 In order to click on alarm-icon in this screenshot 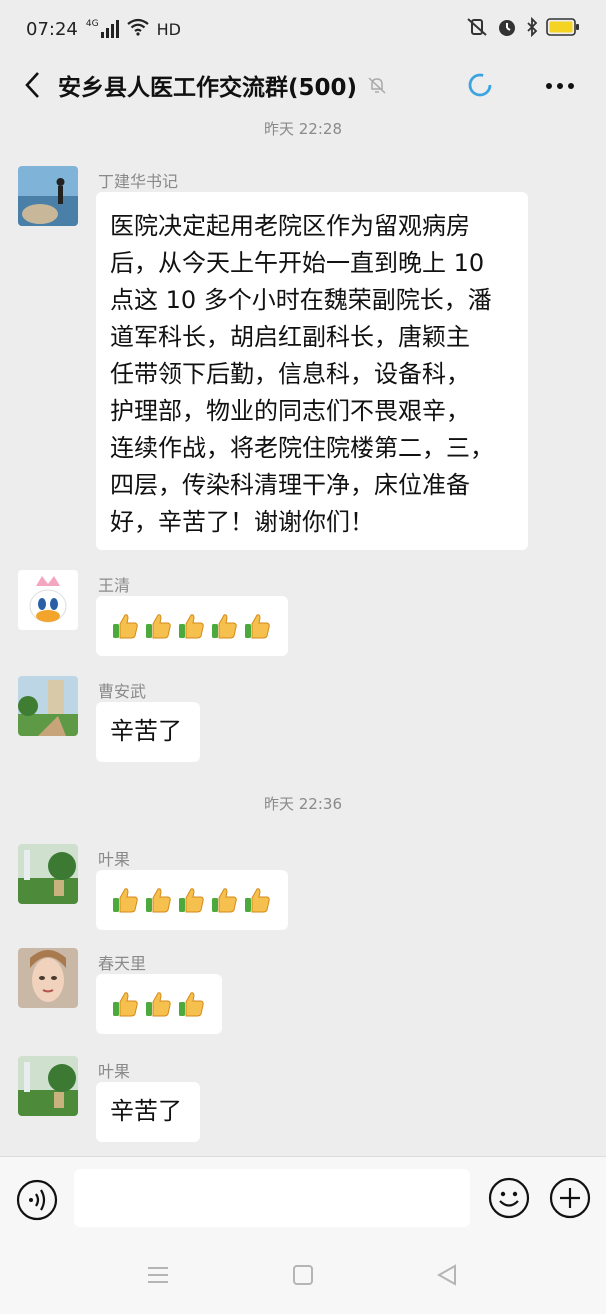, I will do `click(507, 29)`.